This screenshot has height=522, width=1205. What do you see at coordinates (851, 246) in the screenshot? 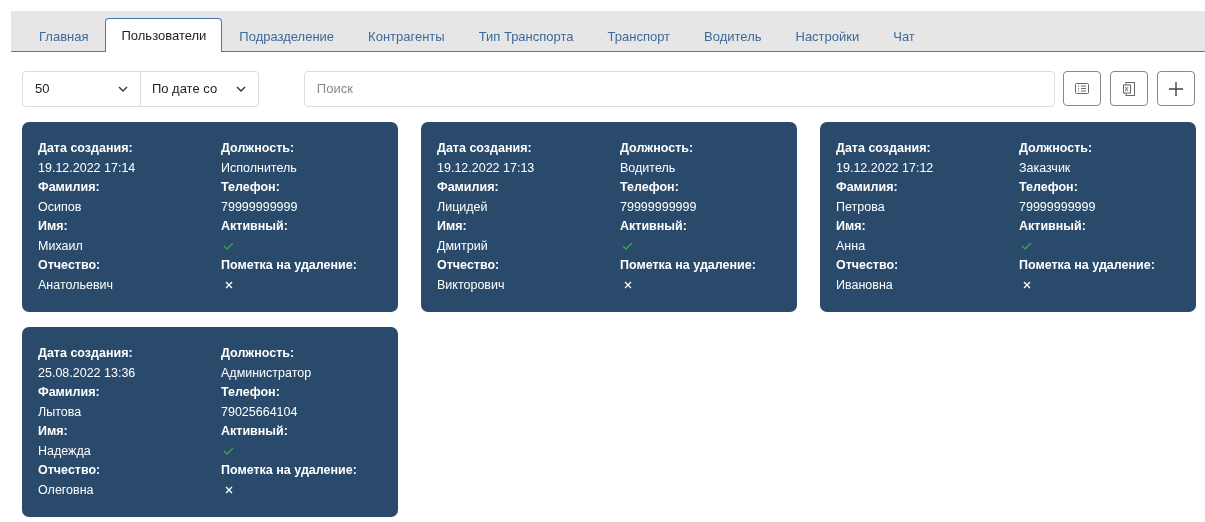
I see `field-value: Анна` at bounding box center [851, 246].